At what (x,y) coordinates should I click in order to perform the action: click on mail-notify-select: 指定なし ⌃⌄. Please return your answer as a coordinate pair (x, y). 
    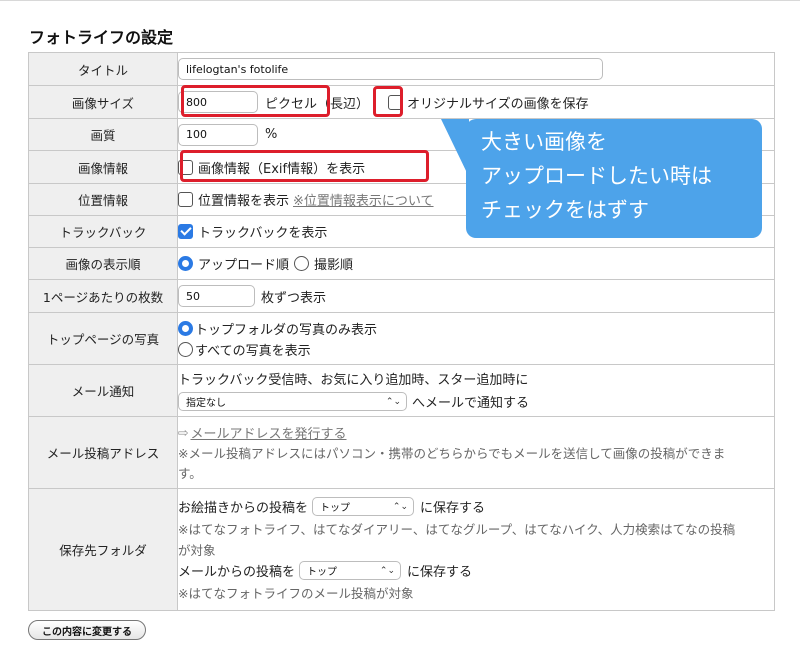
    Looking at the image, I should click on (292, 401).